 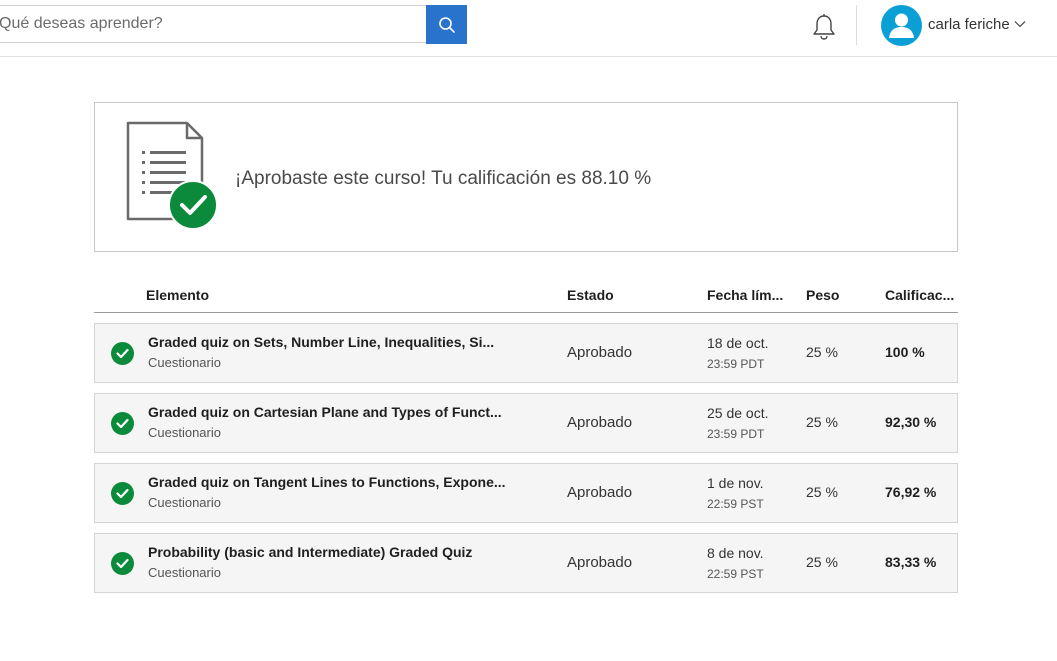 What do you see at coordinates (822, 295) in the screenshot?
I see `column-header-weight: Peso` at bounding box center [822, 295].